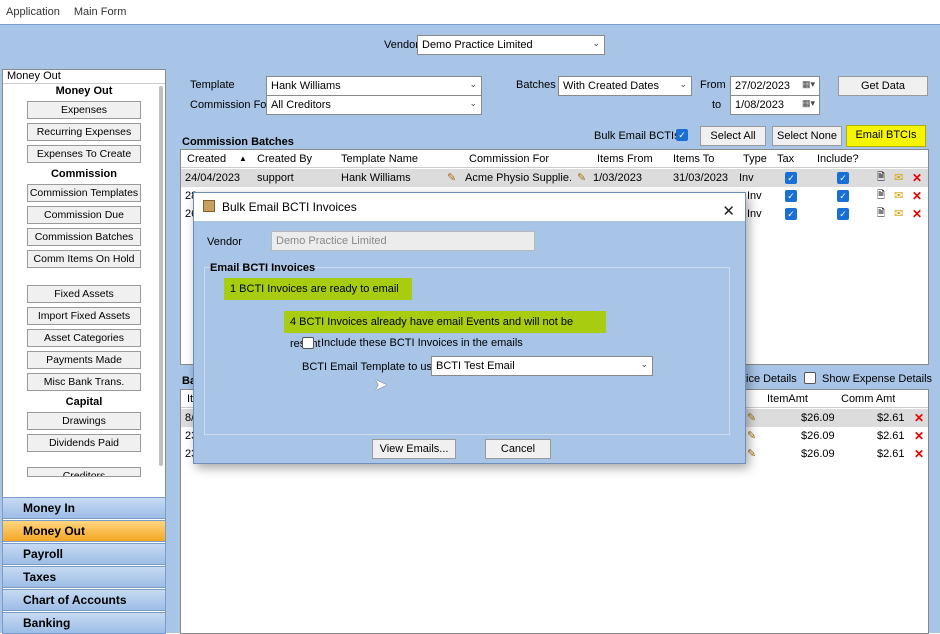  I want to click on col-created-by: Created By, so click(284, 159).